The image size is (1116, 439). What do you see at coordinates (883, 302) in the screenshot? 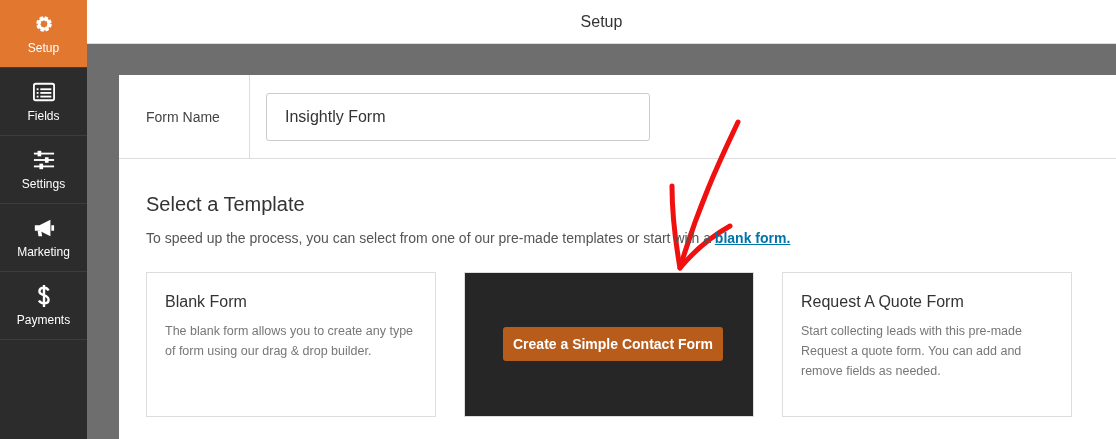
I see `card-title: Request A Quote Form` at bounding box center [883, 302].